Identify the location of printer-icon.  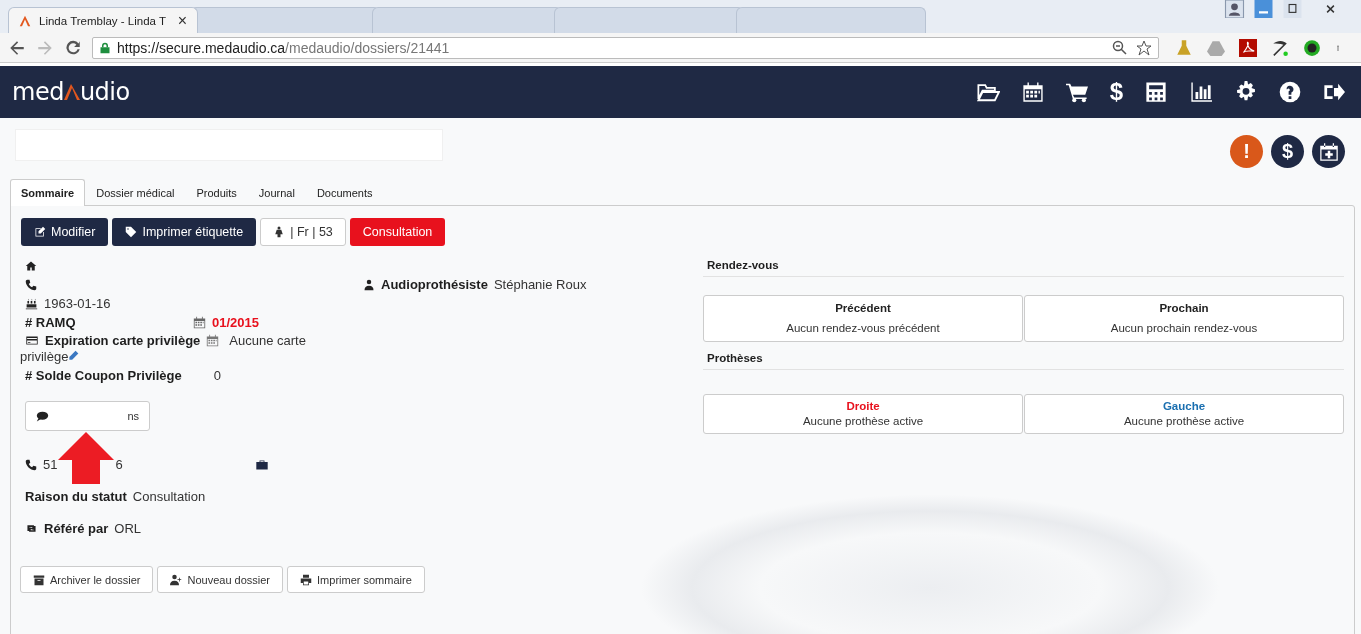
(306, 579).